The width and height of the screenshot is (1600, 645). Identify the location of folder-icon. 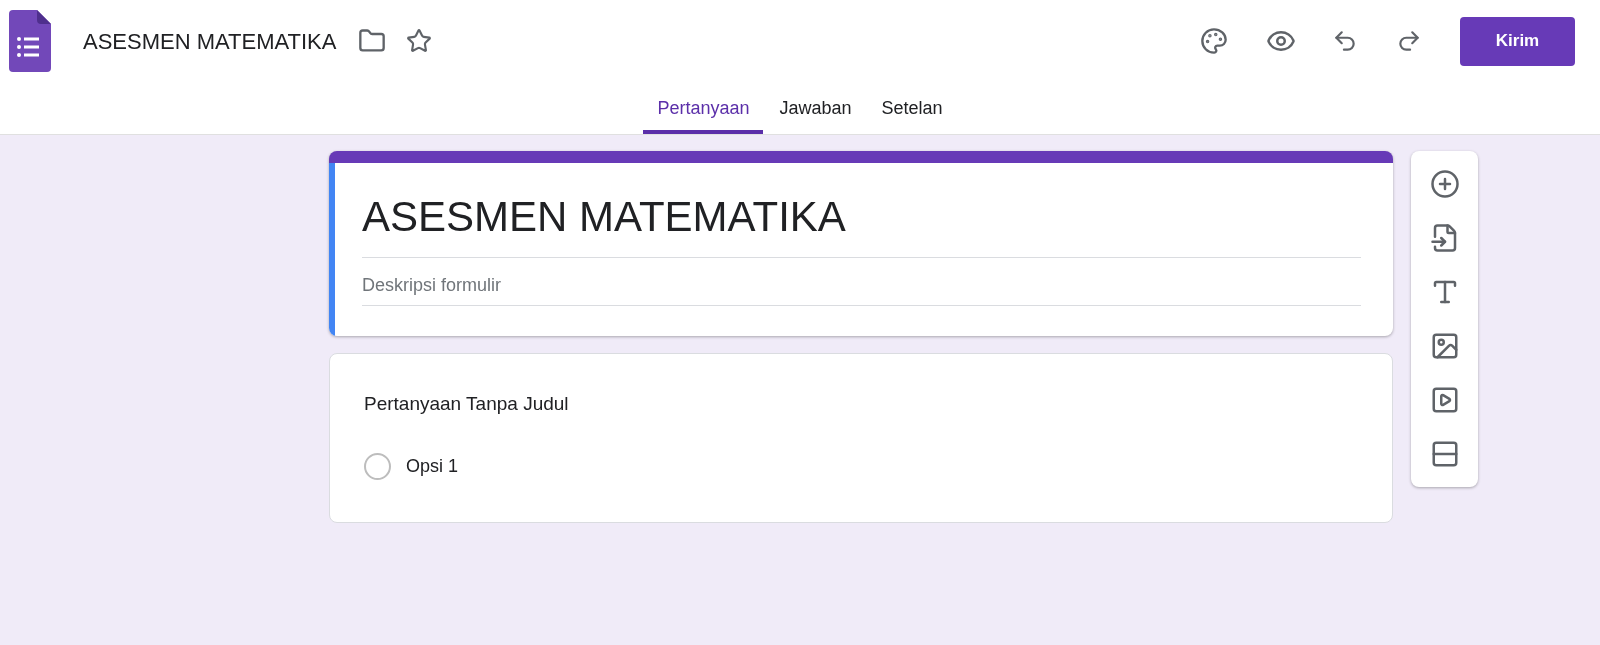
(372, 41).